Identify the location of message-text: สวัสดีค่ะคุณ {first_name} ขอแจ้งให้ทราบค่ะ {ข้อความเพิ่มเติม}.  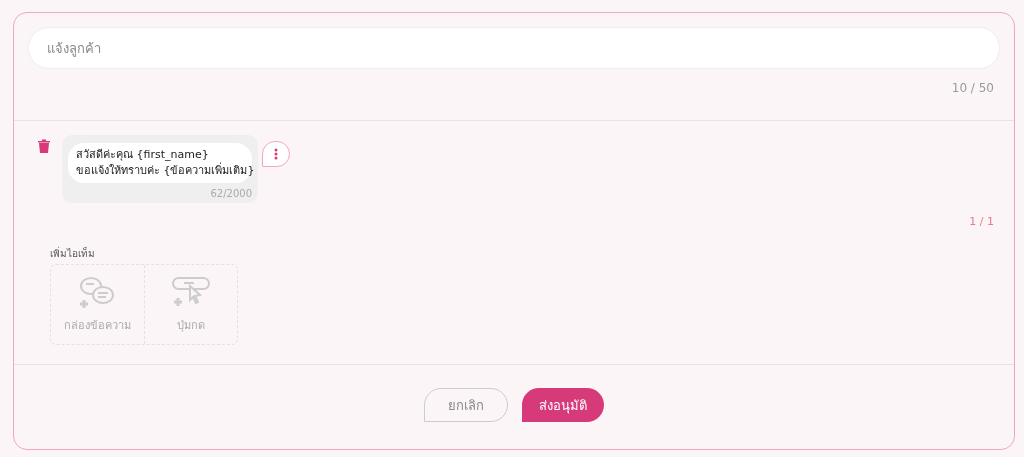
(160, 163).